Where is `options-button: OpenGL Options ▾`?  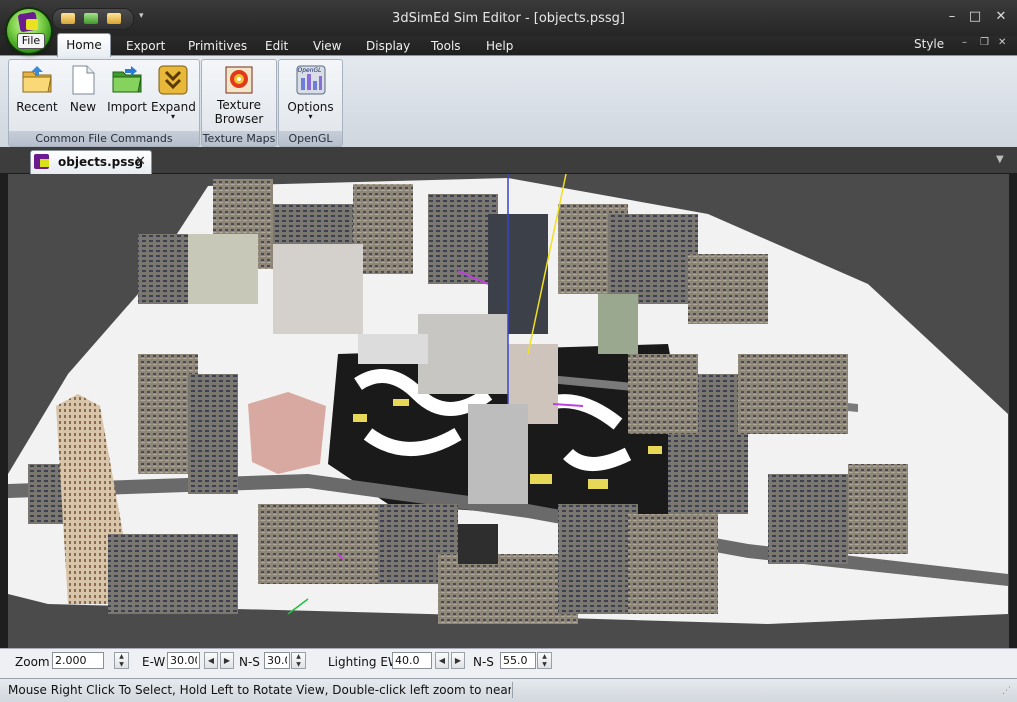
options-button: OpenGL Options ▾ is located at coordinates (310, 92).